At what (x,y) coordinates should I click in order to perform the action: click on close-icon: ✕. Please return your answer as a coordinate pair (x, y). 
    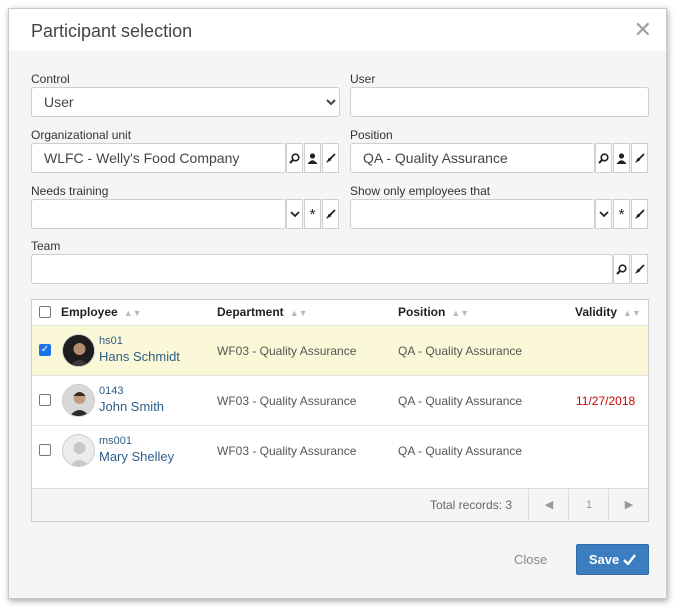
    Looking at the image, I should click on (643, 30).